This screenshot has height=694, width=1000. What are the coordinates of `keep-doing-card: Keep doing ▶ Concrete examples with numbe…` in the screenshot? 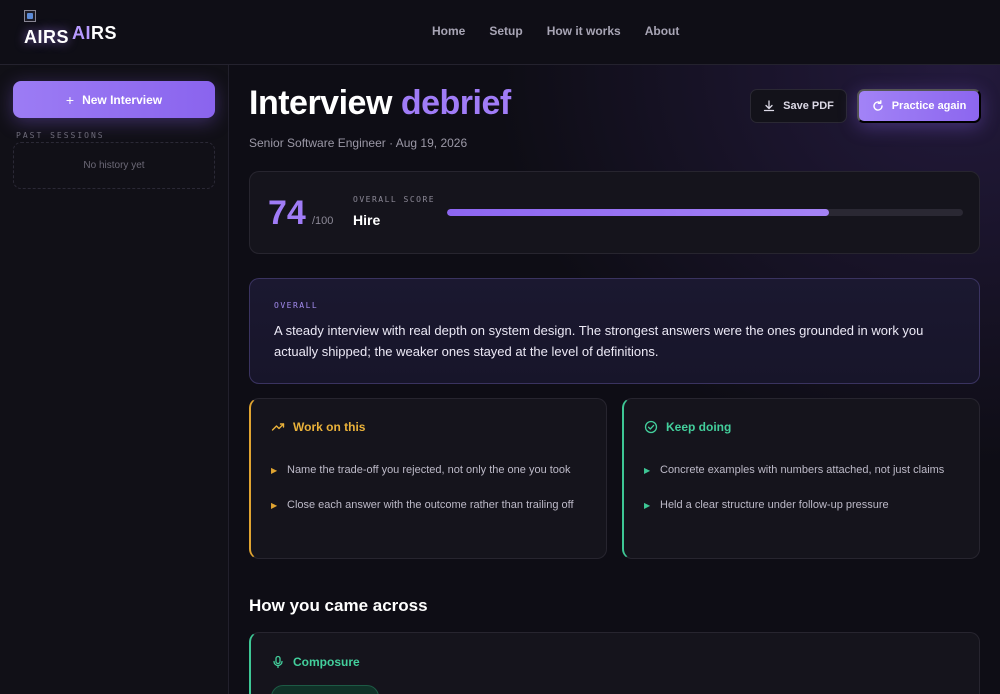 It's located at (801, 478).